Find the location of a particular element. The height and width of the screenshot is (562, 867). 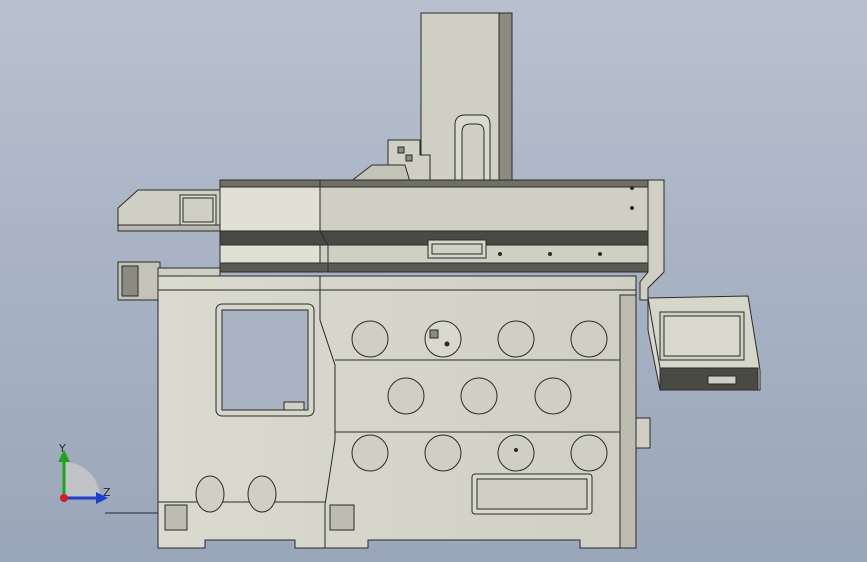

z-axis-label: Z is located at coordinates (107, 492).